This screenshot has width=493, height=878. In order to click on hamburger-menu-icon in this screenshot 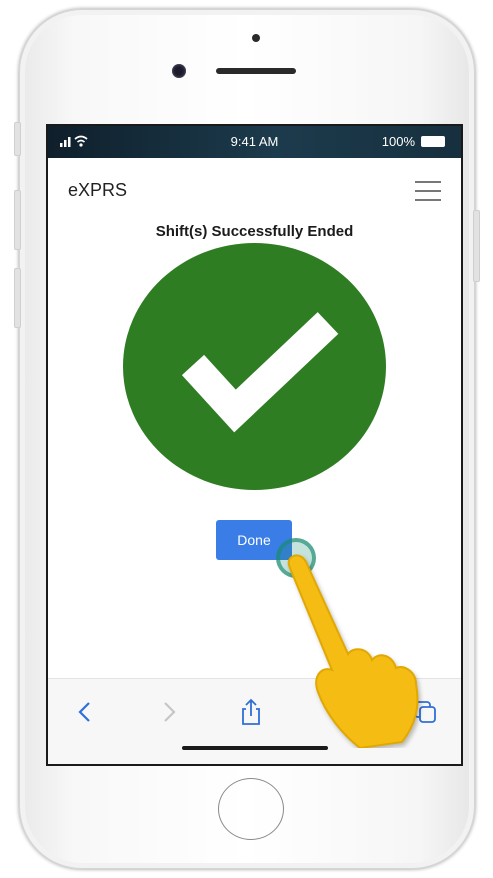, I will do `click(428, 191)`.